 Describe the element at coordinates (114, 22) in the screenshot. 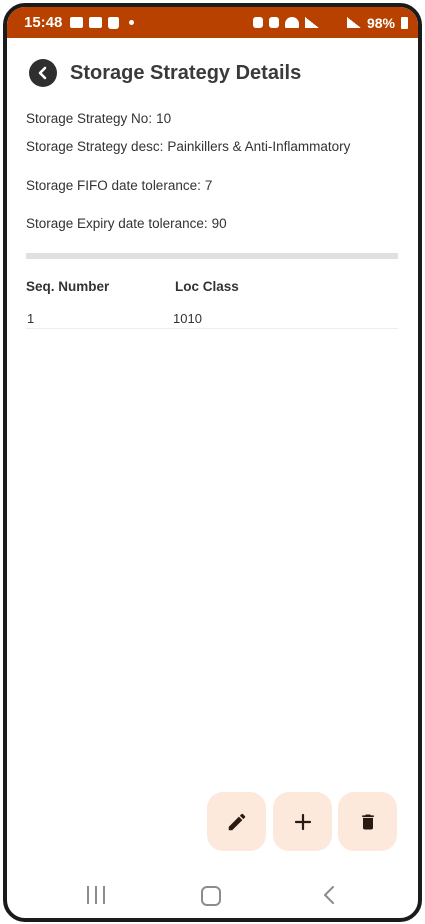

I see `shopping-bag-icon` at that location.